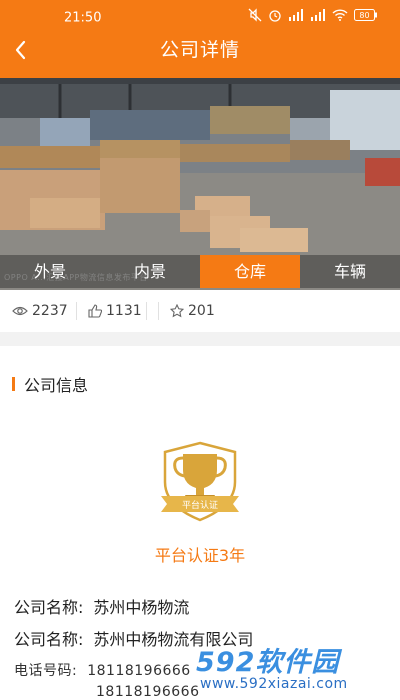 Image resolution: width=400 pixels, height=700 pixels. I want to click on status-icons: 80, so click(313, 15).